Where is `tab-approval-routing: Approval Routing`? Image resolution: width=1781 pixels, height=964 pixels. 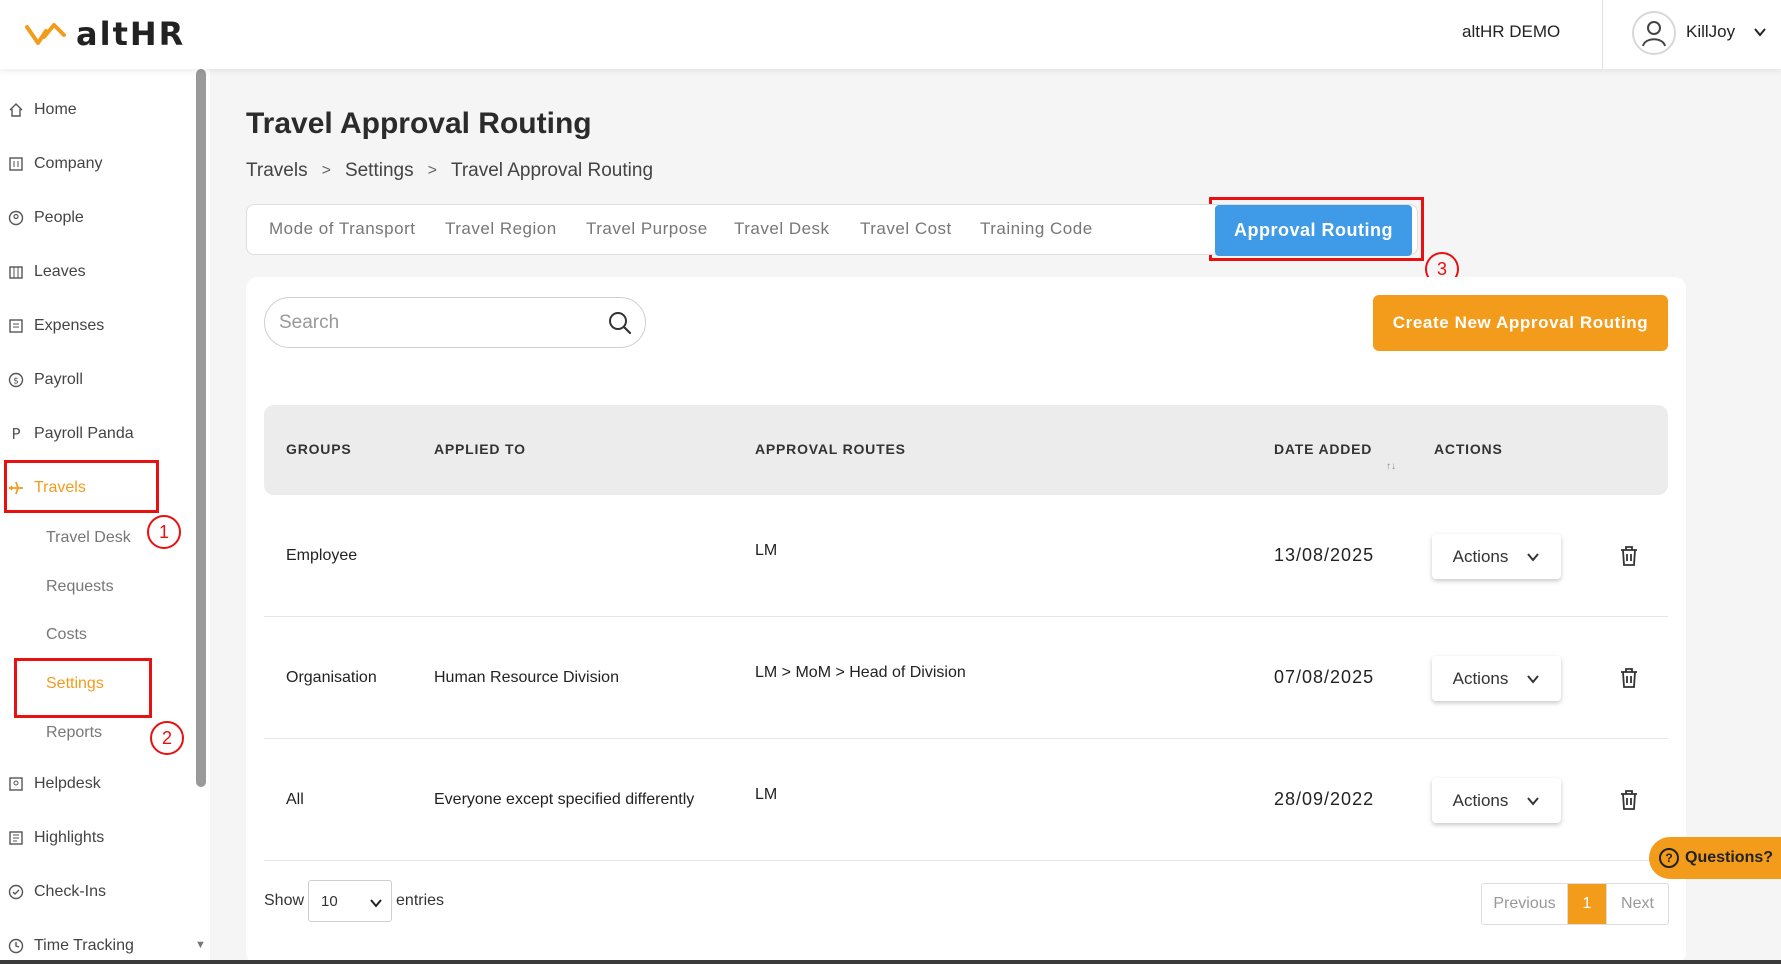
tab-approval-routing: Approval Routing is located at coordinates (1313, 230).